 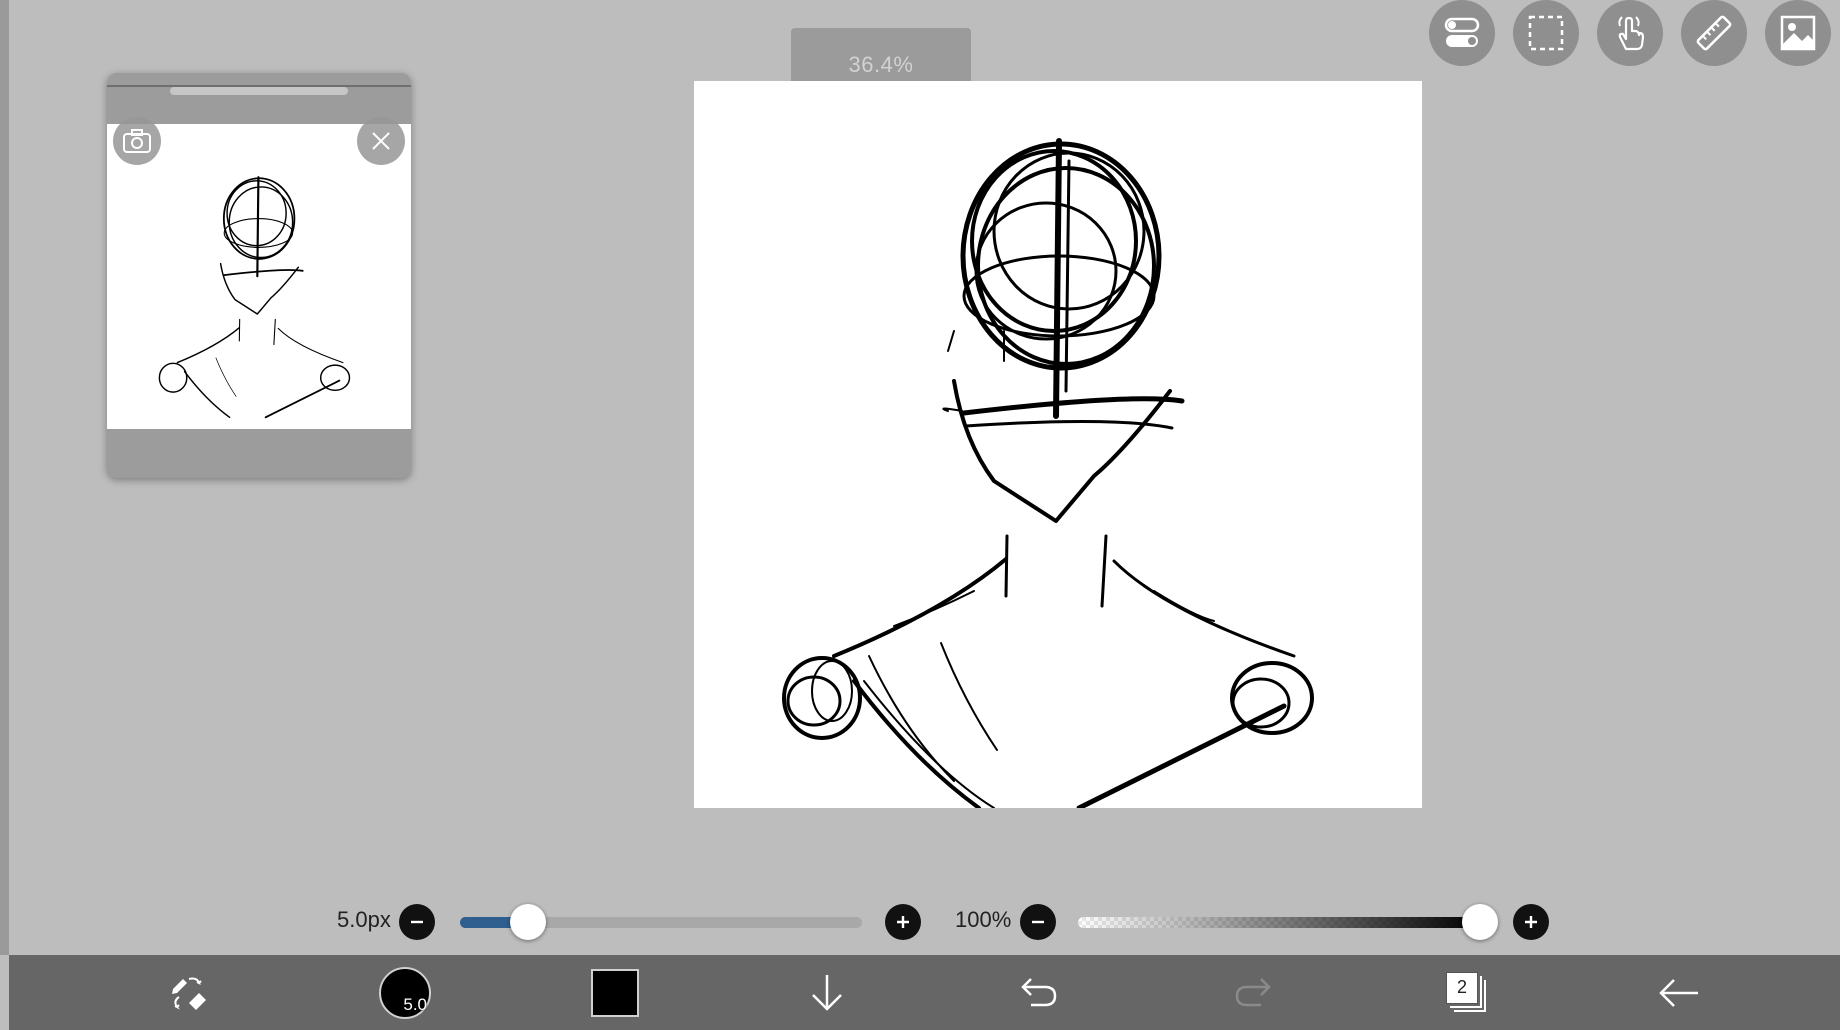 I want to click on brush-preview-button: 5.0, so click(x=405, y=992).